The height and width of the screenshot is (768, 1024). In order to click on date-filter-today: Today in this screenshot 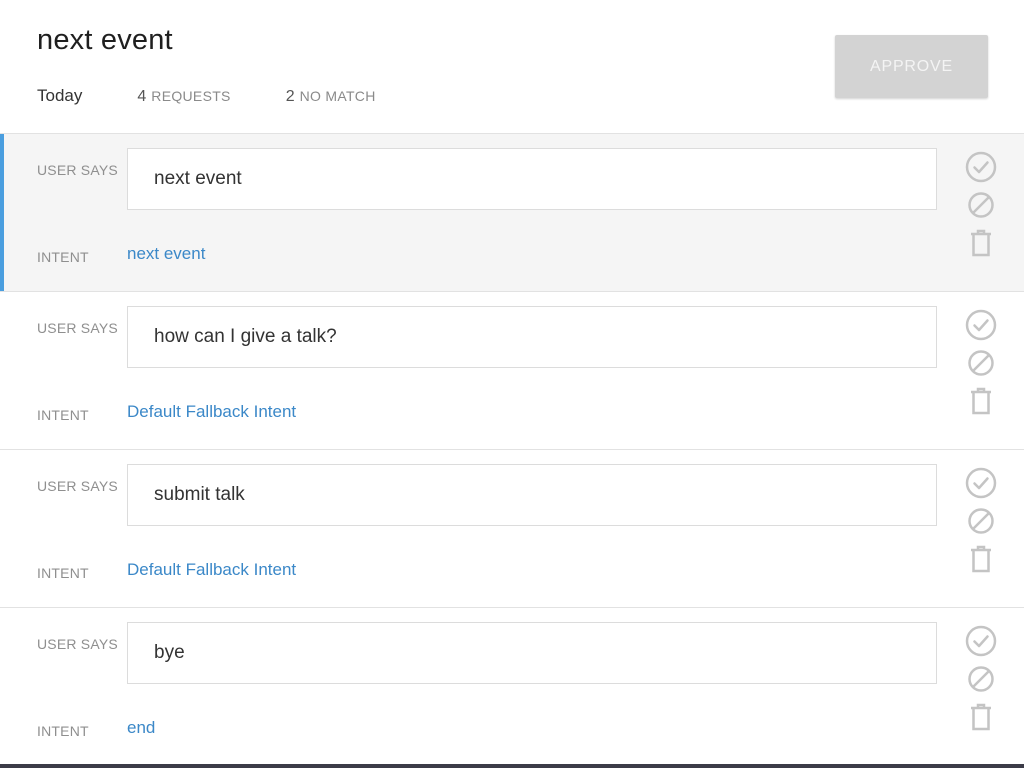, I will do `click(59, 96)`.